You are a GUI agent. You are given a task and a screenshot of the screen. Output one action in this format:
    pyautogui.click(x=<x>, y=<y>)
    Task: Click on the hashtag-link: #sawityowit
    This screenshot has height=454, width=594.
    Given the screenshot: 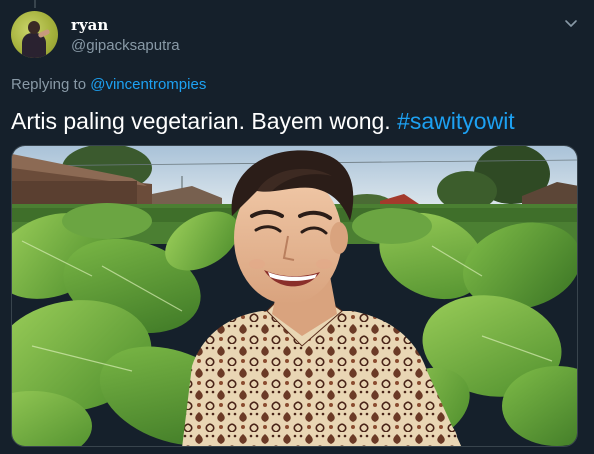 What is the action you would take?
    pyautogui.click(x=456, y=121)
    